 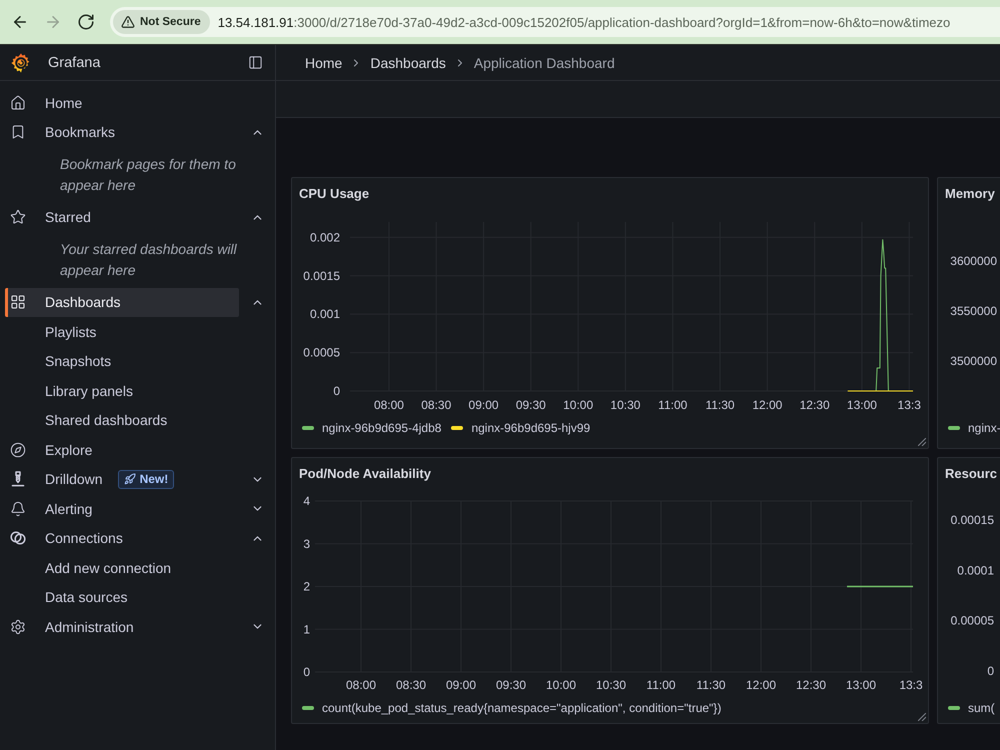 I want to click on legend-label: sum(, so click(x=981, y=708).